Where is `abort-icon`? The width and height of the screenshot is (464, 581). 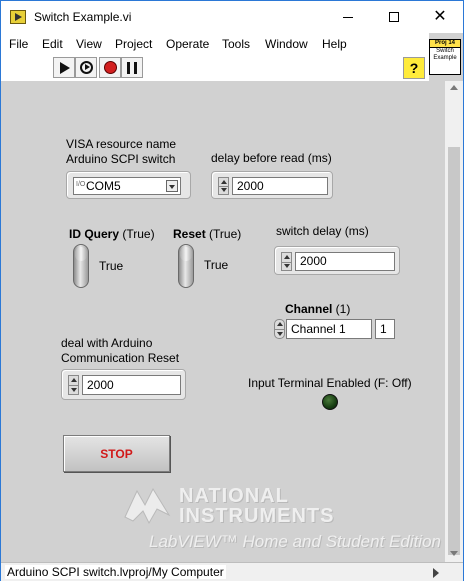 abort-icon is located at coordinates (110, 67).